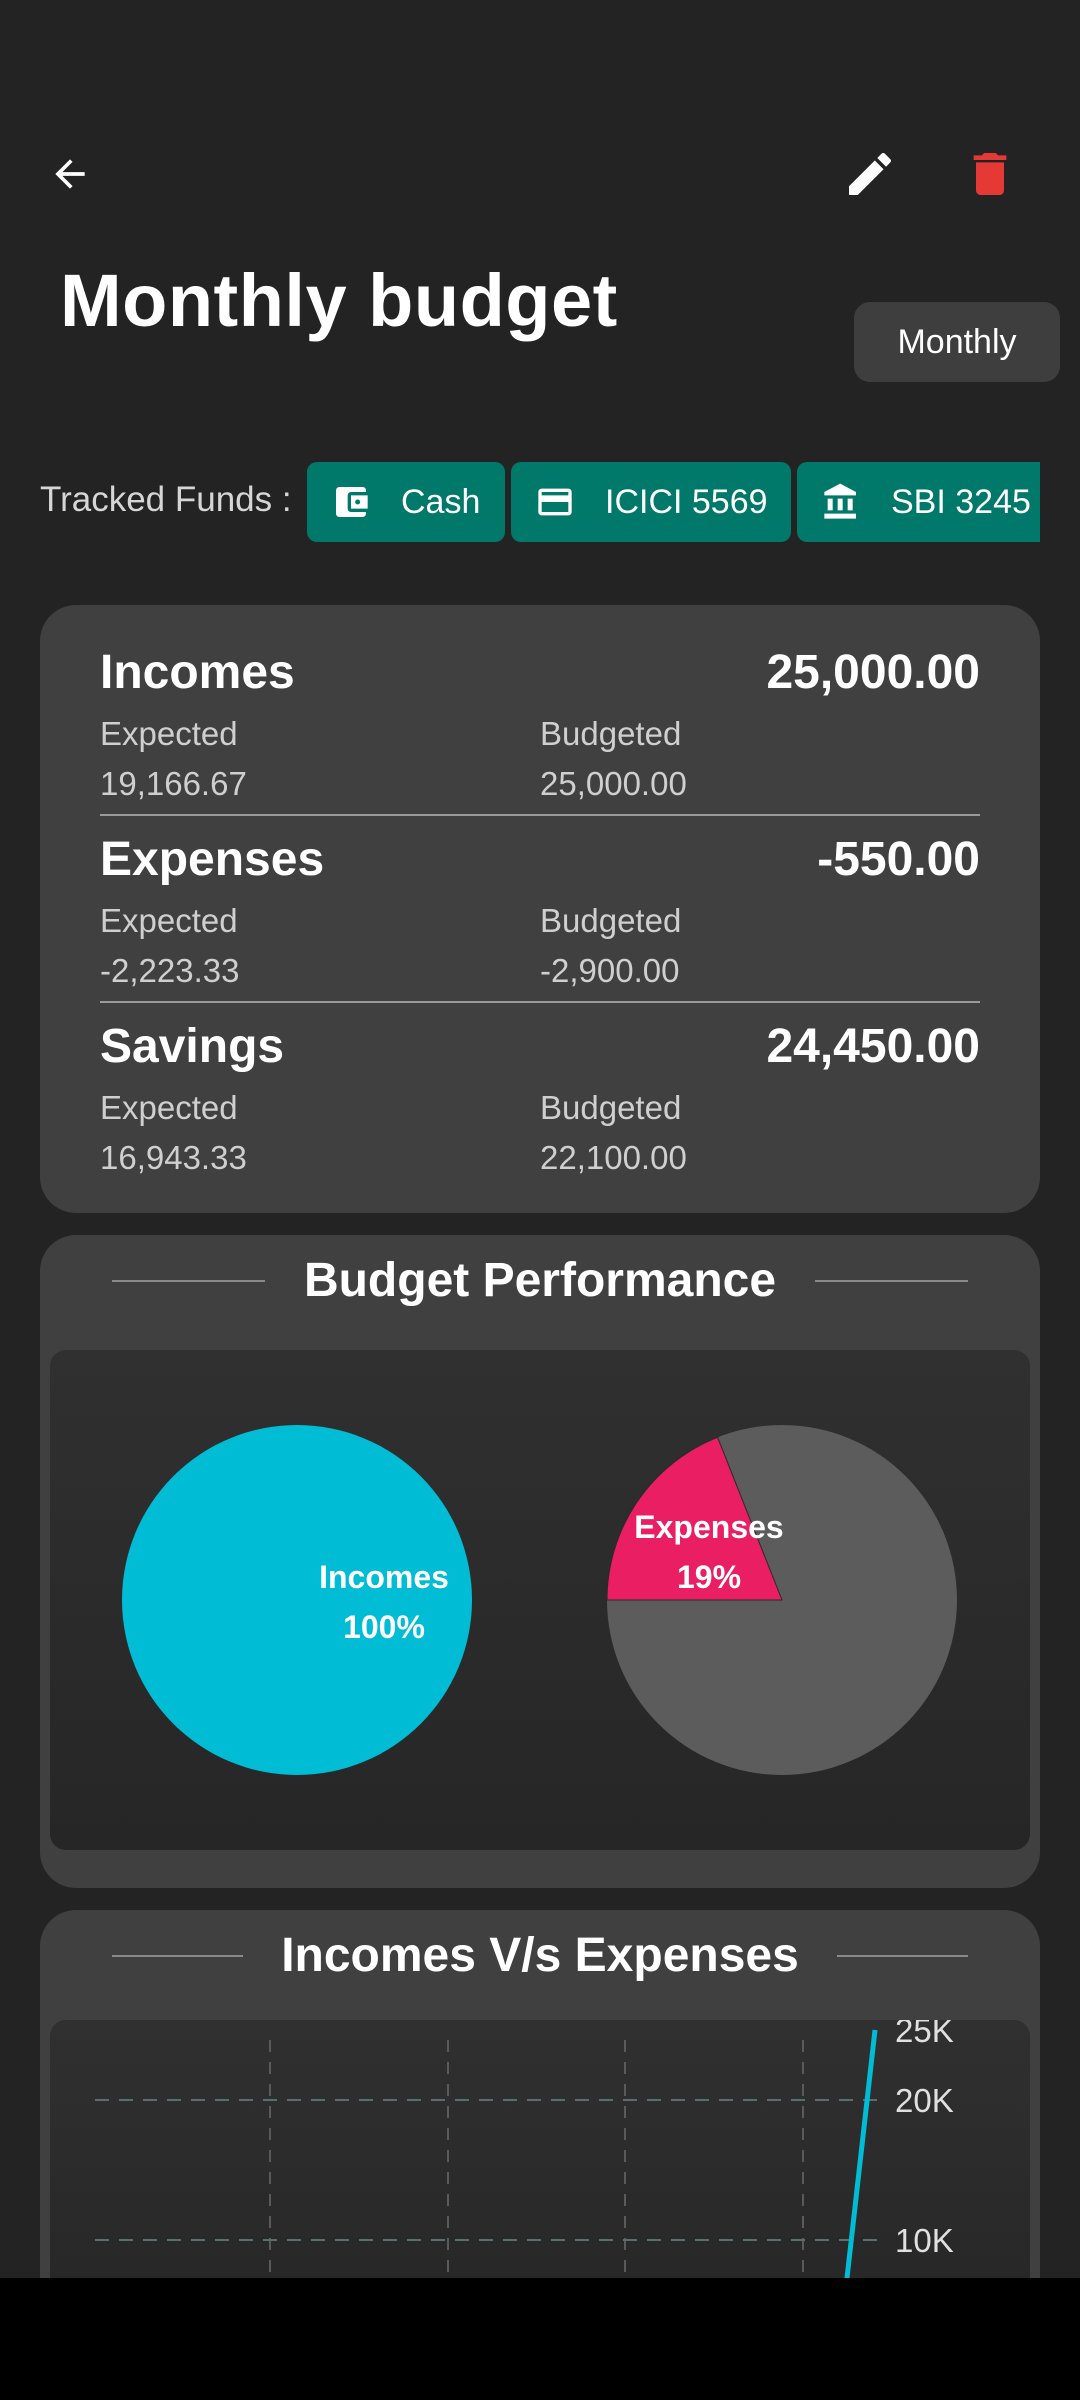 Image resolution: width=1080 pixels, height=2400 pixels. I want to click on savings-expected-label: Expected, so click(169, 1107).